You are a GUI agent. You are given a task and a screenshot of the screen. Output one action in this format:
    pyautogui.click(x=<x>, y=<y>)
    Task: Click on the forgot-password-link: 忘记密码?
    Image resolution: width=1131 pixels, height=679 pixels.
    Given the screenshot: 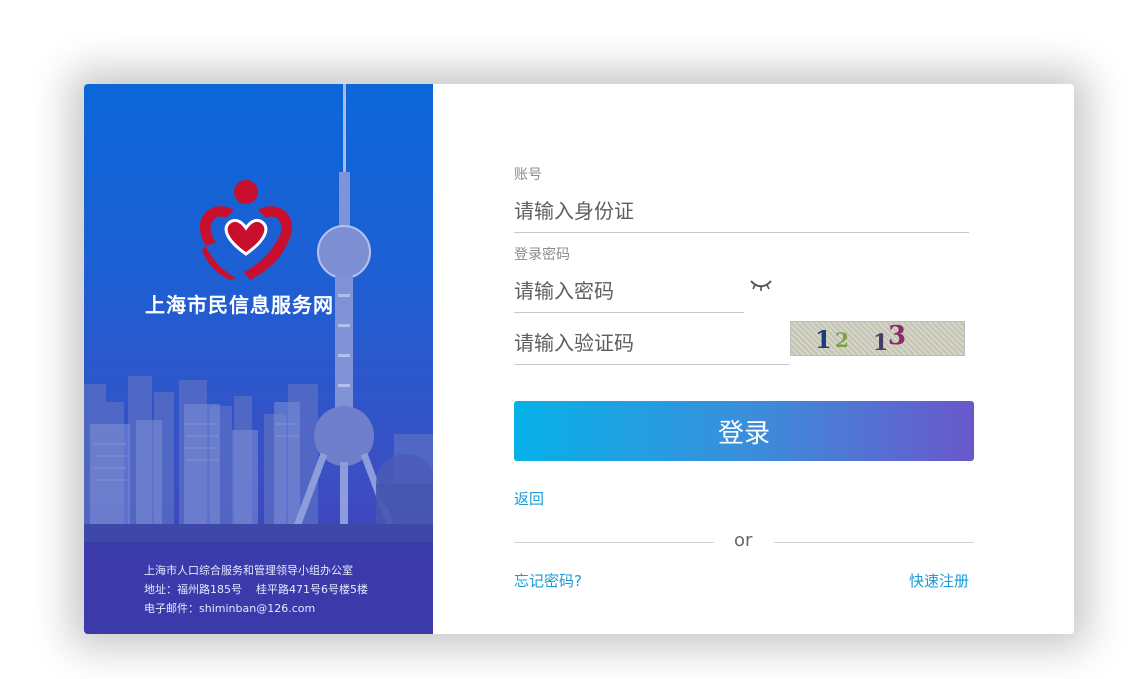 What is the action you would take?
    pyautogui.click(x=548, y=580)
    